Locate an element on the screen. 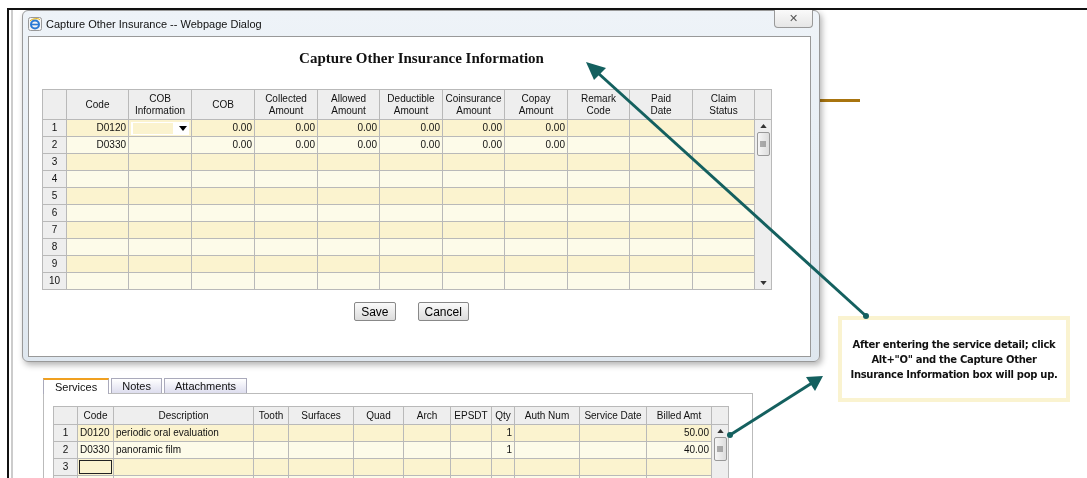 The width and height of the screenshot is (1087, 478). close-button: ✕ is located at coordinates (793, 19).